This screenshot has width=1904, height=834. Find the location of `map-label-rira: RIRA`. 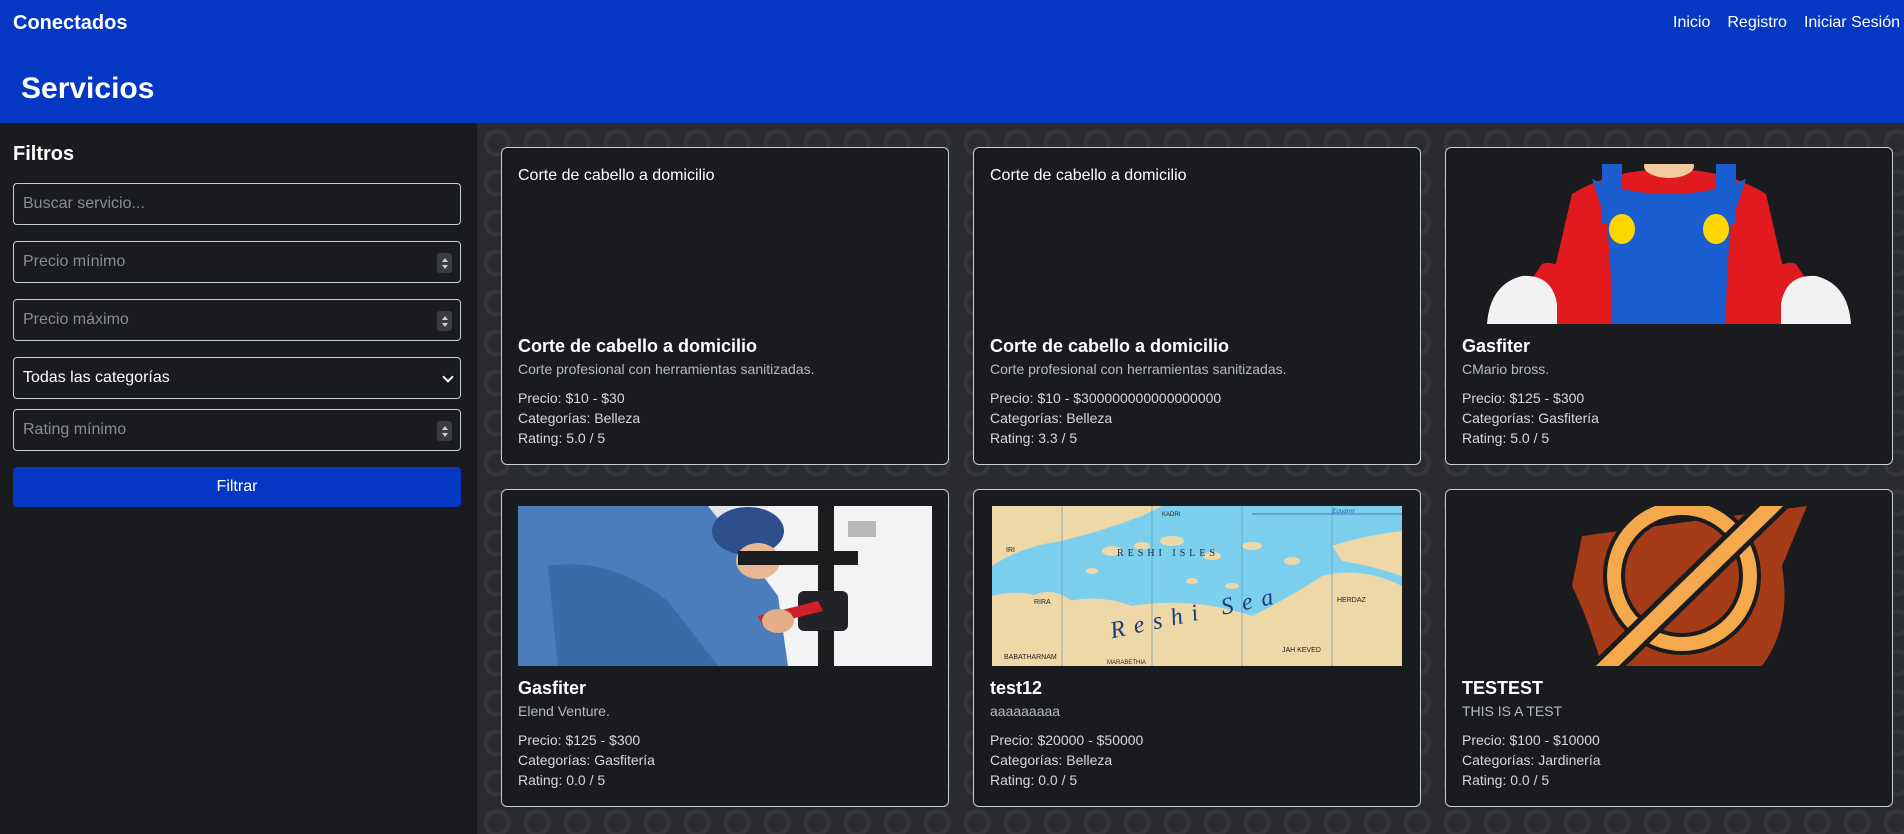

map-label-rira: RIRA is located at coordinates (1042, 602).